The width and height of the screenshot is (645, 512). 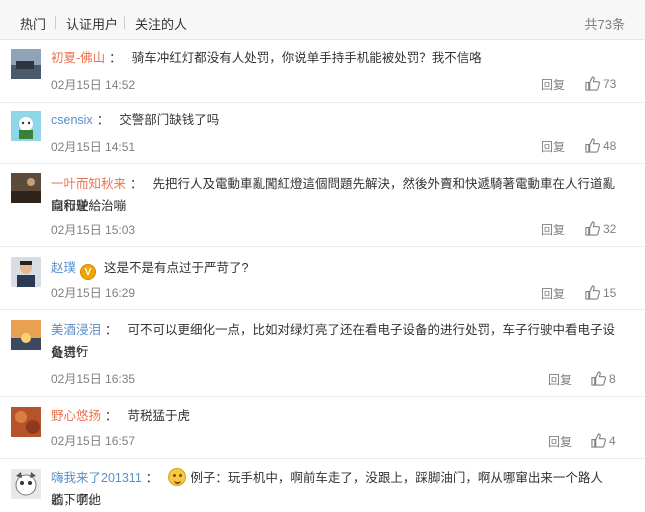 I want to click on like-button: 48, so click(x=600, y=145).